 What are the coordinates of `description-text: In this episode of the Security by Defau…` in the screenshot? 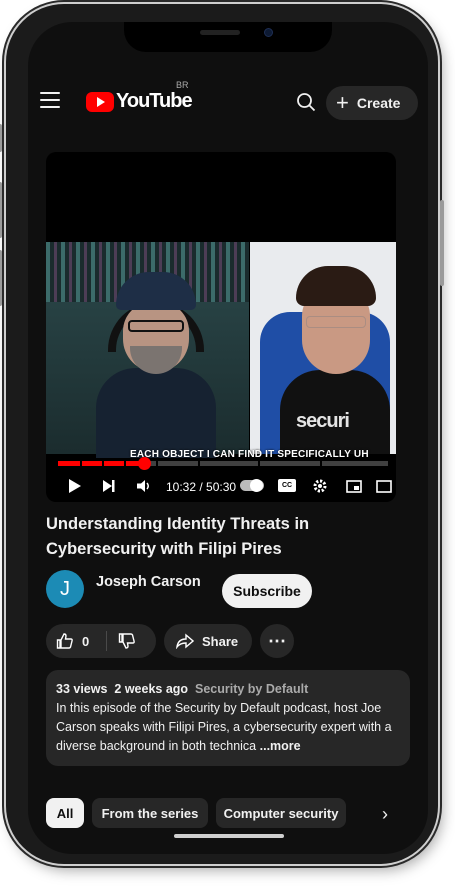 It's located at (224, 727).